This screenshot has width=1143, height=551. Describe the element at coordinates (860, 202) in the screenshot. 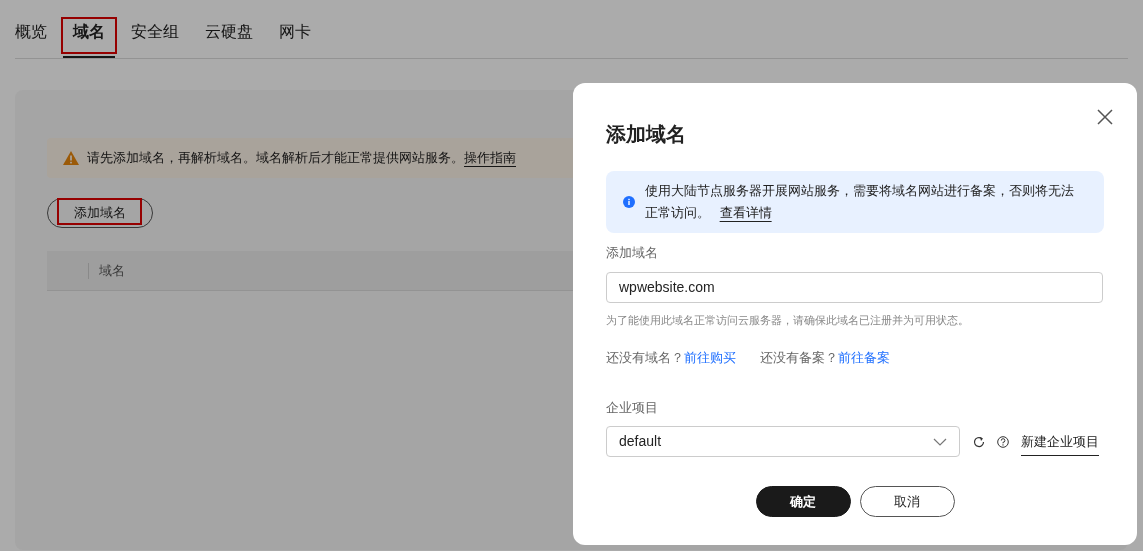

I see `info-message: 使用大陆节点服务器开展网站服务，需要将域名网站进行备案，否则将无法正常访问。 查看详情` at that location.